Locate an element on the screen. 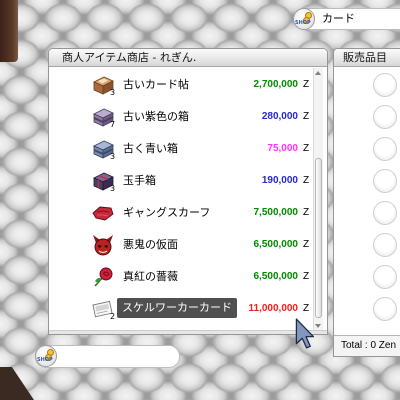 Image resolution: width=400 pixels, height=400 pixels. shop-item-row: ギャングスカーフ 7,500,000 Z is located at coordinates (181, 213).